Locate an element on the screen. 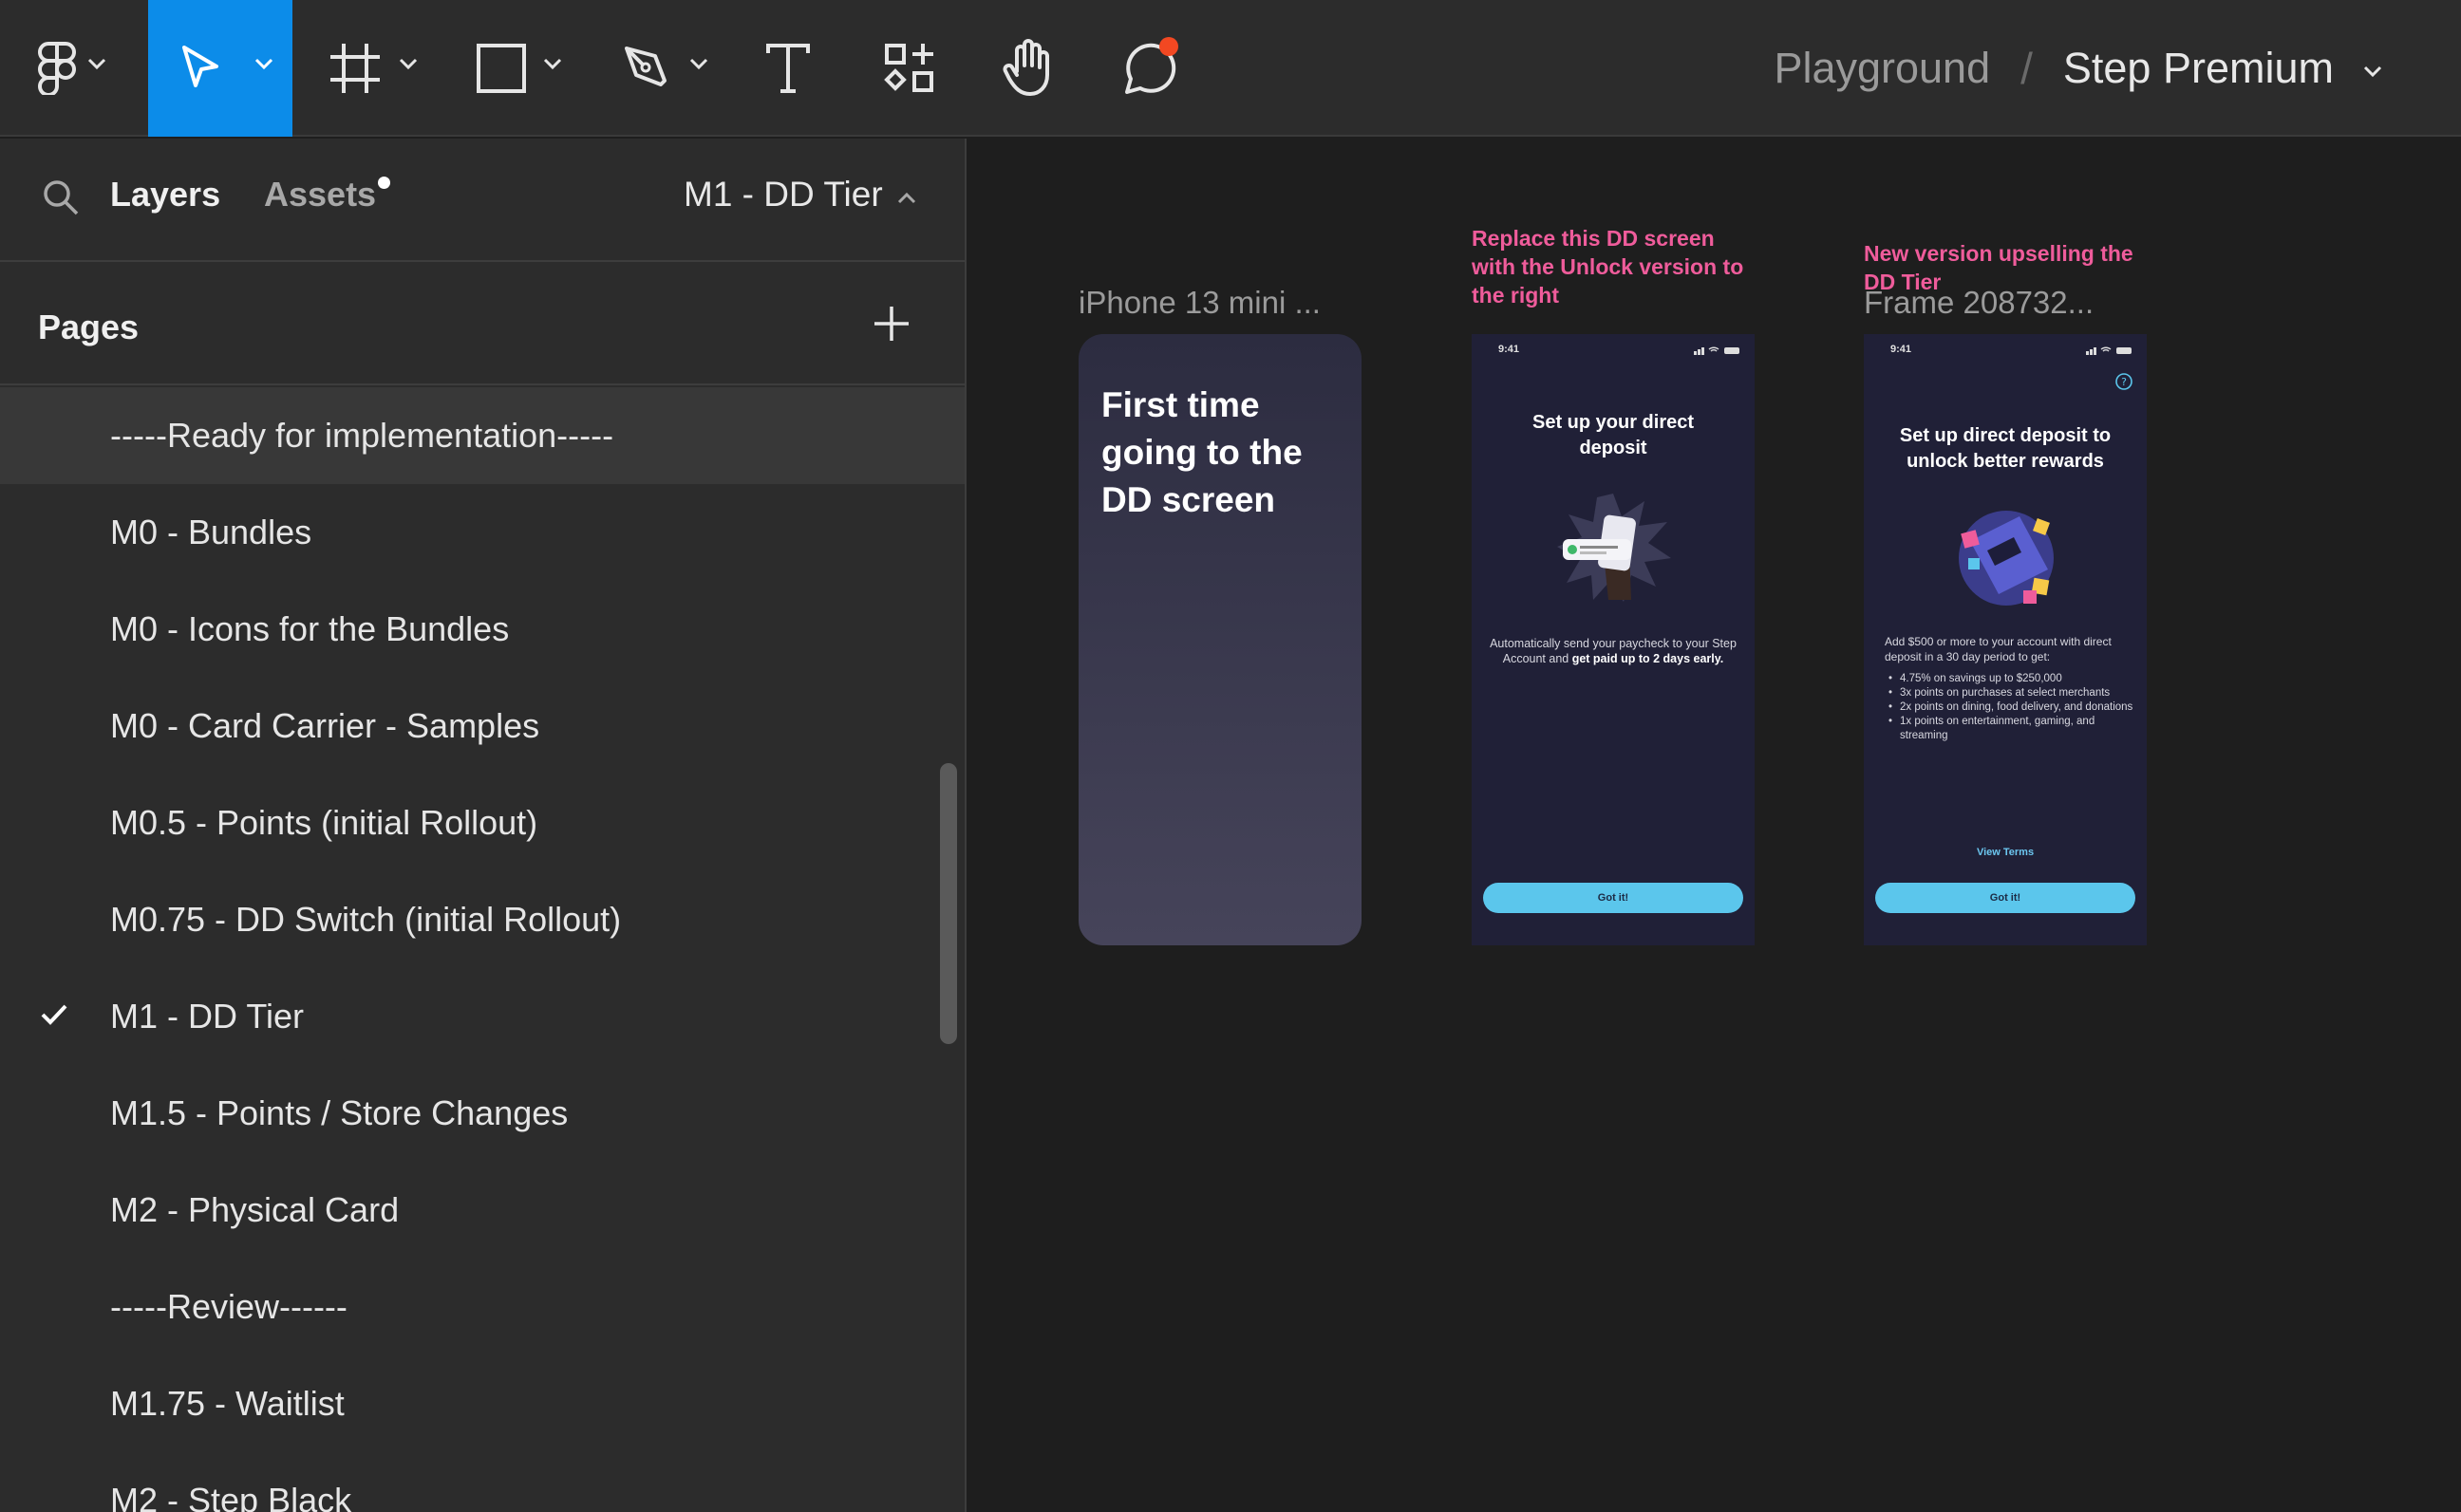 This screenshot has width=2461, height=1512. page-label: M0 - Icons for the Bundles is located at coordinates (310, 628).